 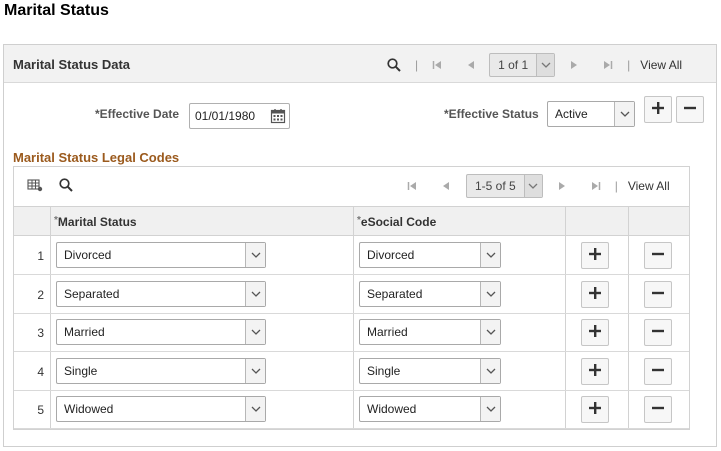 I want to click on esocial-code-select: Divorced, so click(x=430, y=255).